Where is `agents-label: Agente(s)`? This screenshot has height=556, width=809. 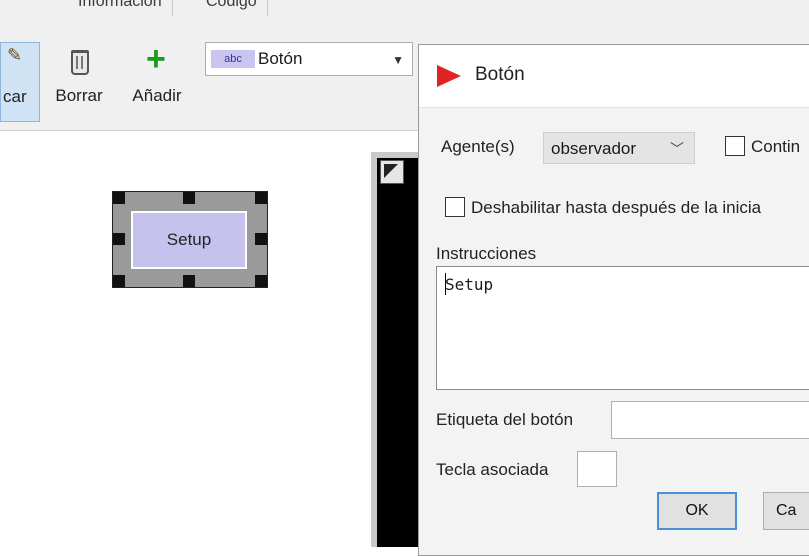 agents-label: Agente(s) is located at coordinates (478, 146).